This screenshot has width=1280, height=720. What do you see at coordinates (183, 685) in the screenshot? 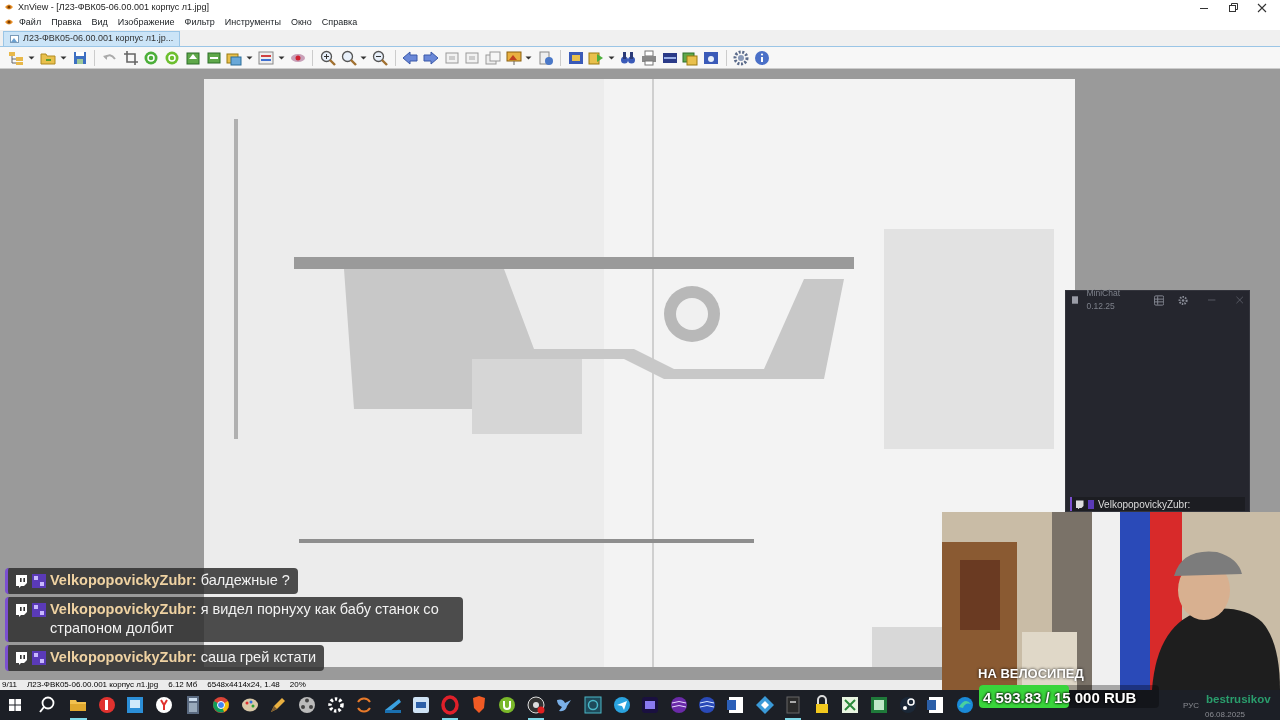
I see `status-text: 6.12 Мб` at bounding box center [183, 685].